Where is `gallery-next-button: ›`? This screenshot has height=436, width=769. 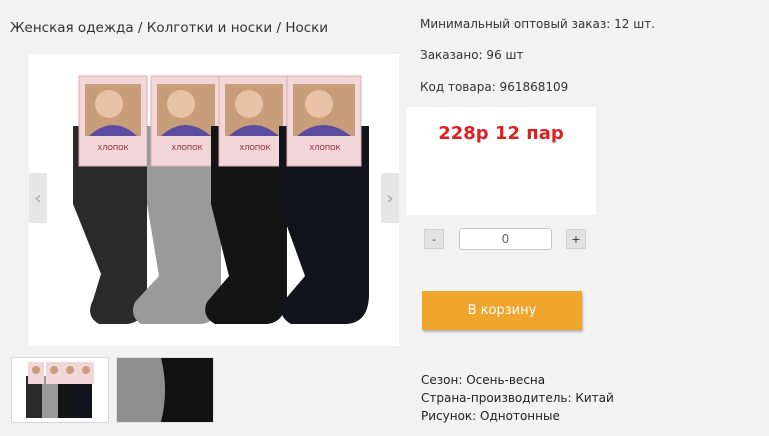 gallery-next-button: › is located at coordinates (390, 198).